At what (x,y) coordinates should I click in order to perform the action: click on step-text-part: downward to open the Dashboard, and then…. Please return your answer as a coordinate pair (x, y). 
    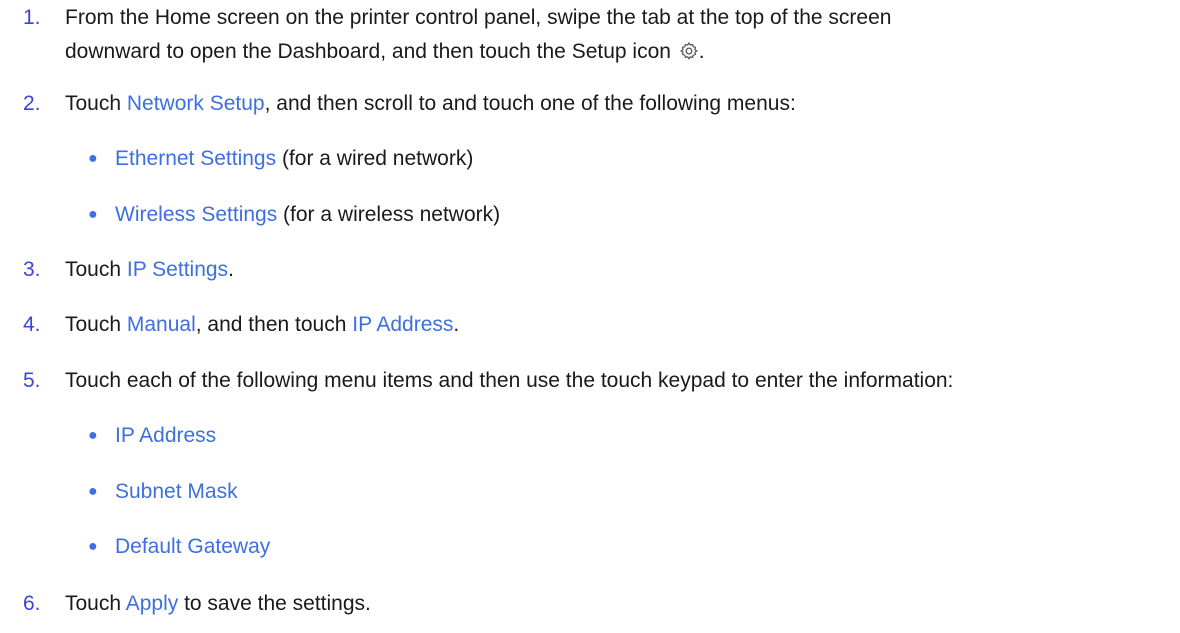
    Looking at the image, I should click on (368, 51).